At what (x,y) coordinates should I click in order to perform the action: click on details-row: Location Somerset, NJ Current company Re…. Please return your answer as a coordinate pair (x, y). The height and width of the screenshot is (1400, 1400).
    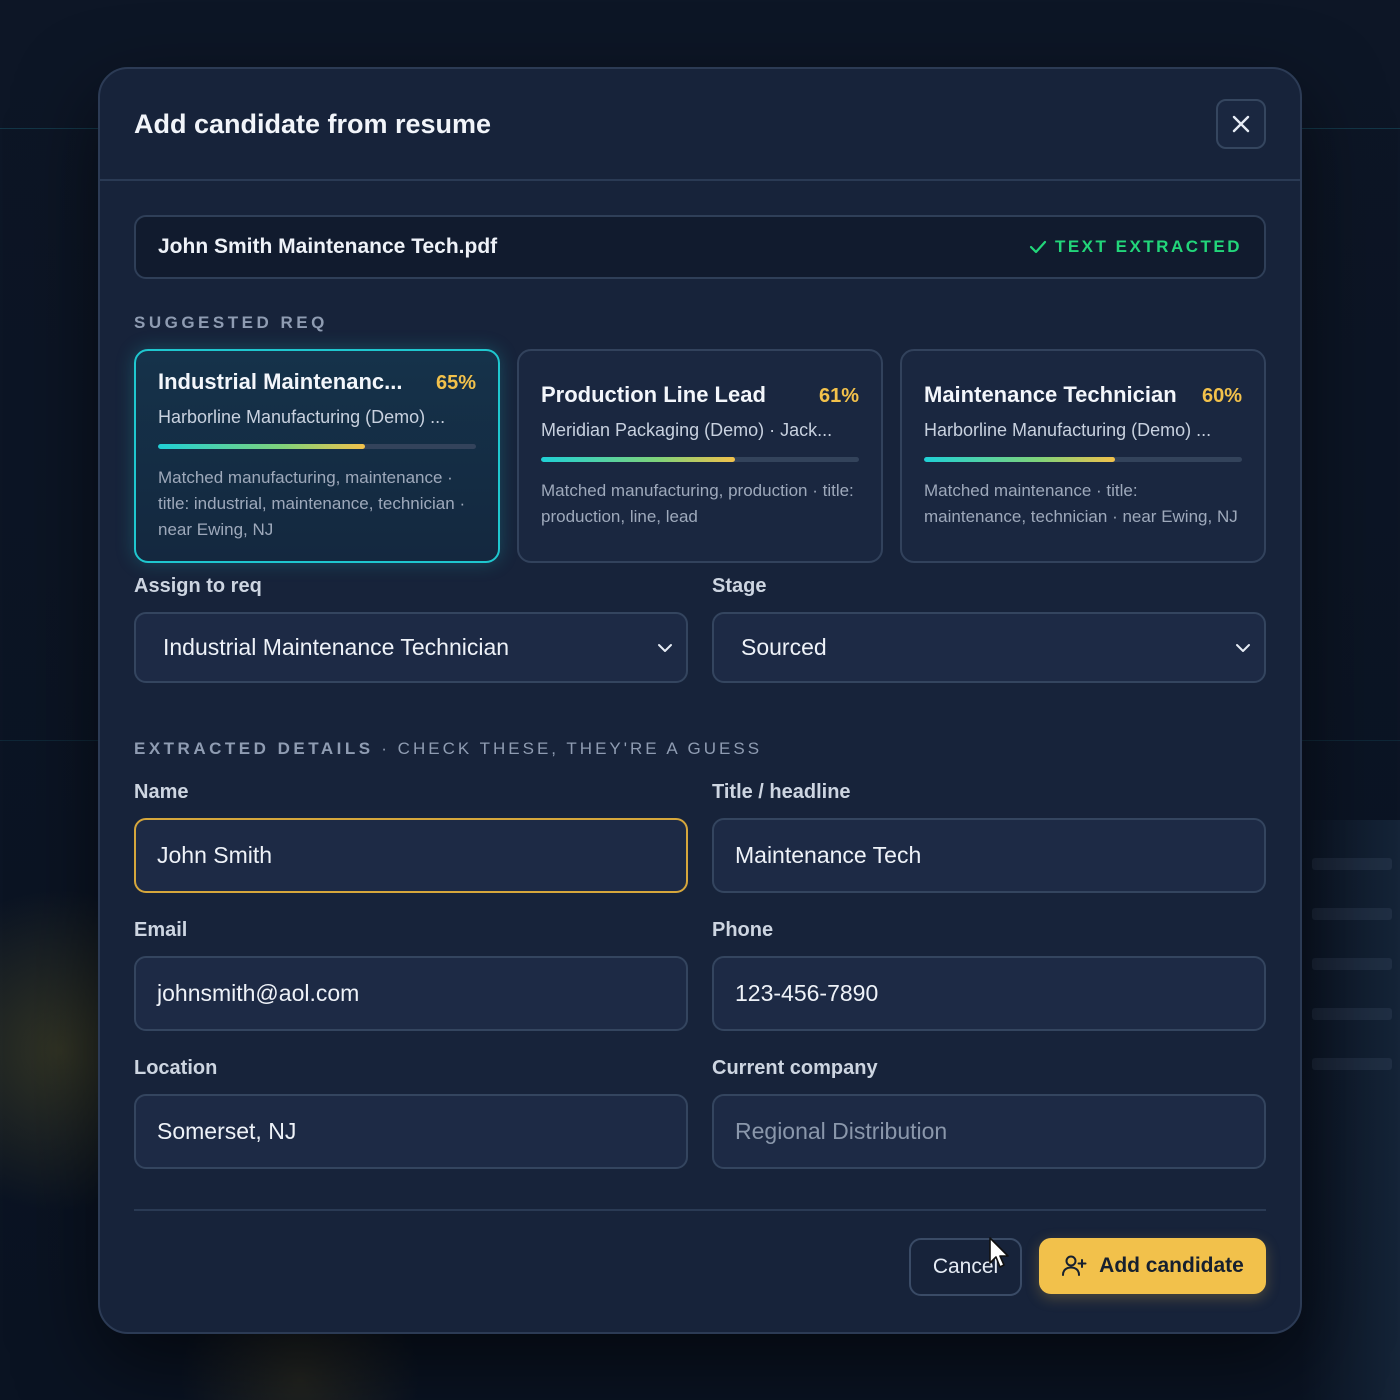
    Looking at the image, I should click on (700, 1113).